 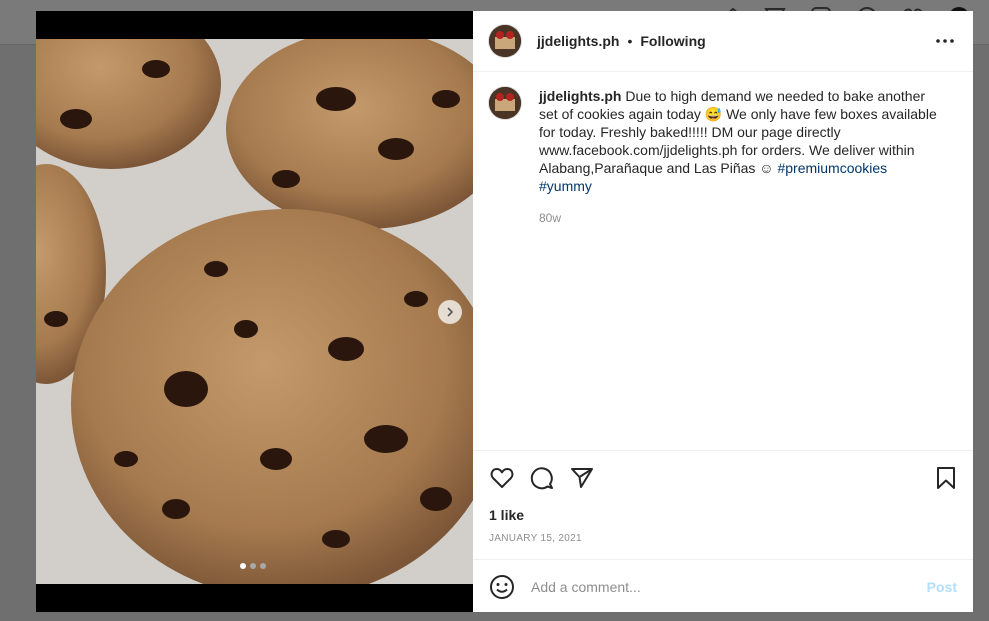 What do you see at coordinates (832, 168) in the screenshot?
I see `hashtag-link: #premiumcookies` at bounding box center [832, 168].